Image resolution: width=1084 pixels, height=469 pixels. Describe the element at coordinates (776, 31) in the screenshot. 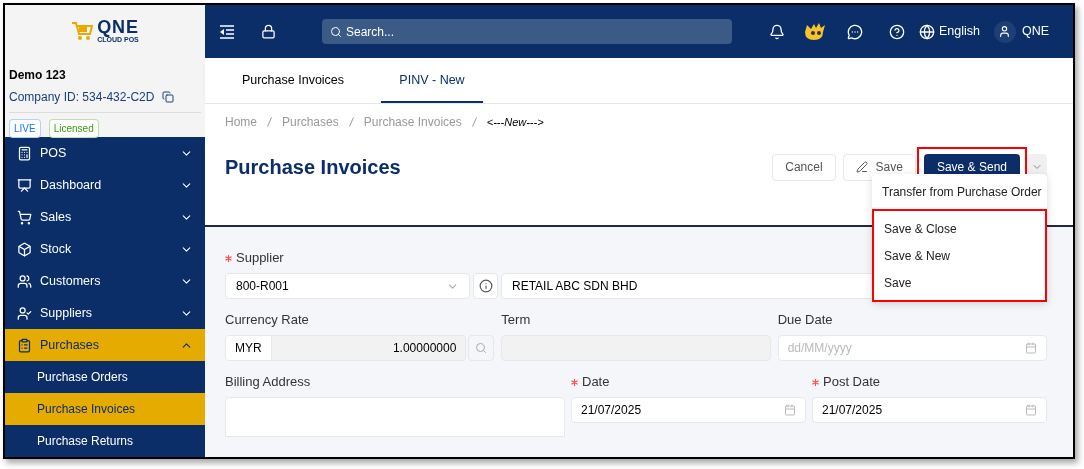

I see `bell-icon` at that location.